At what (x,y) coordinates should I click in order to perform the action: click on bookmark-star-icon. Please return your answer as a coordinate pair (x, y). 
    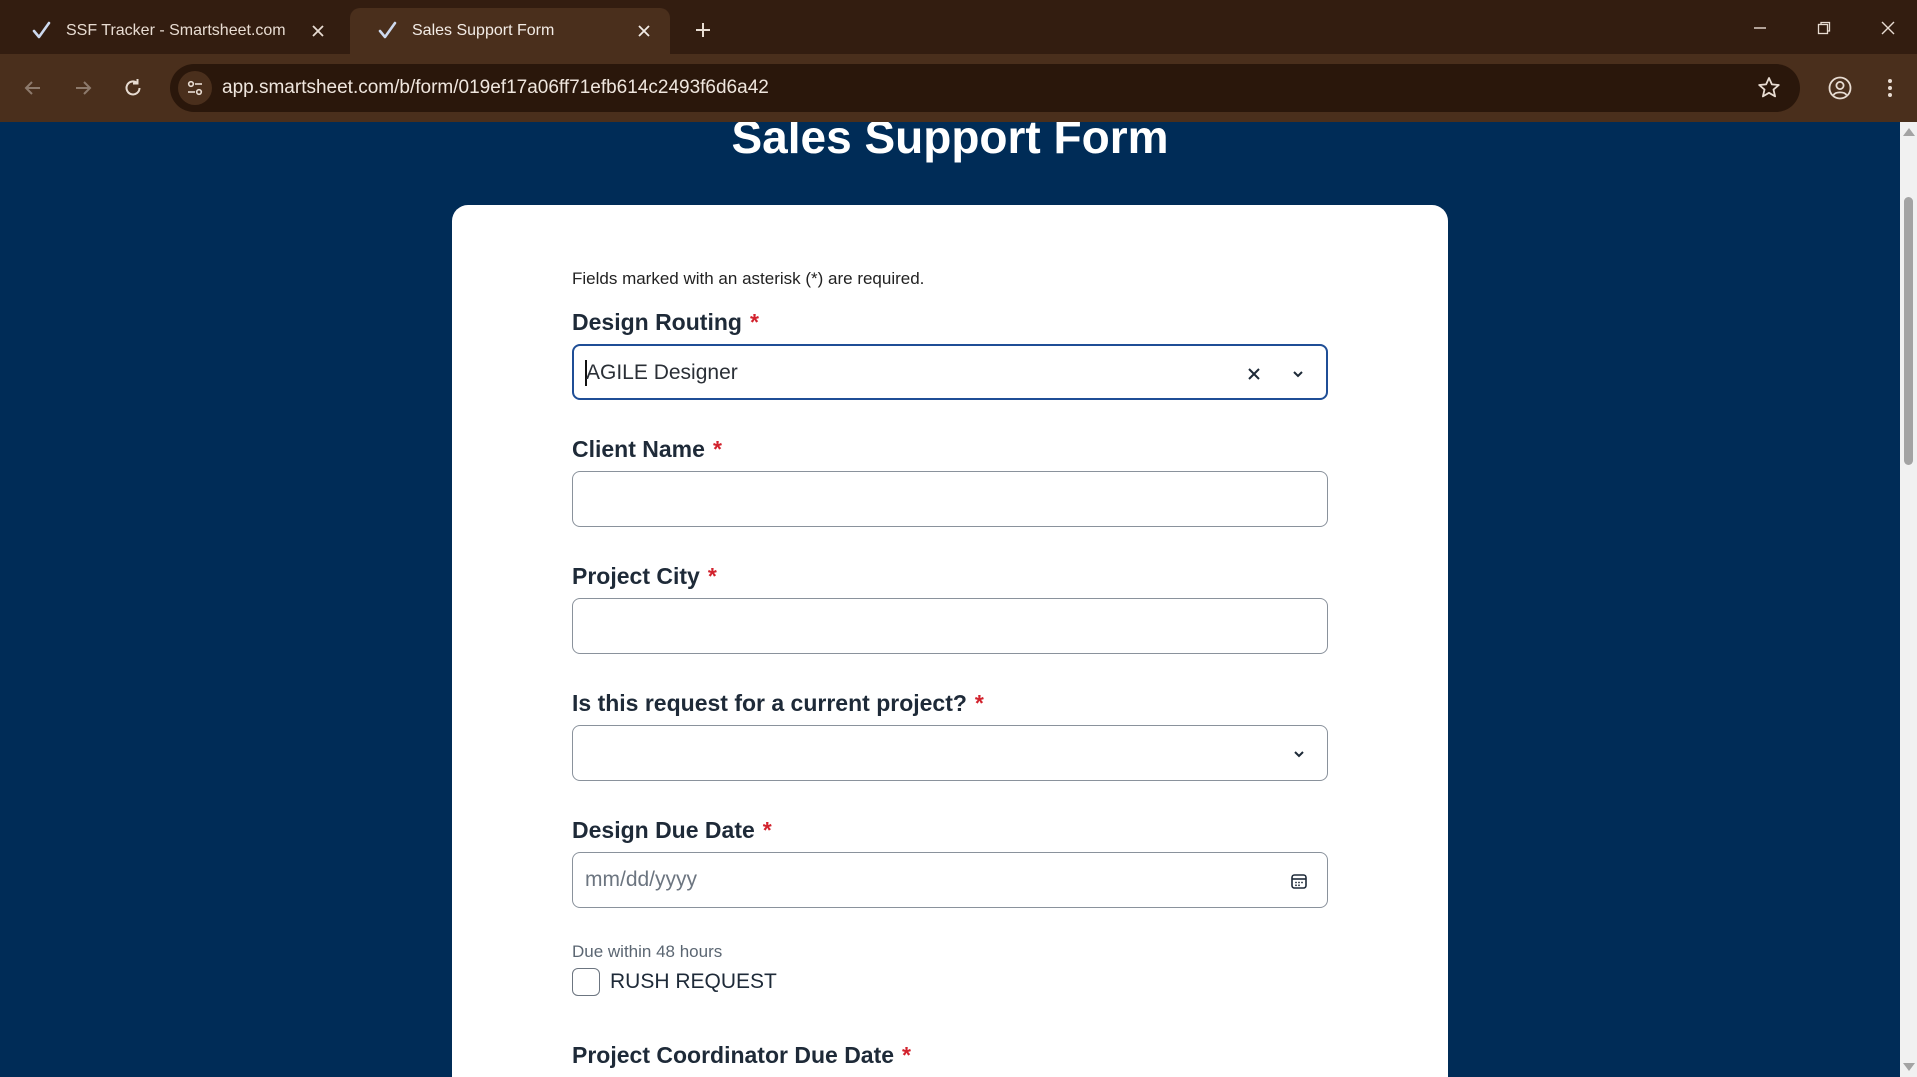
    Looking at the image, I should click on (1769, 88).